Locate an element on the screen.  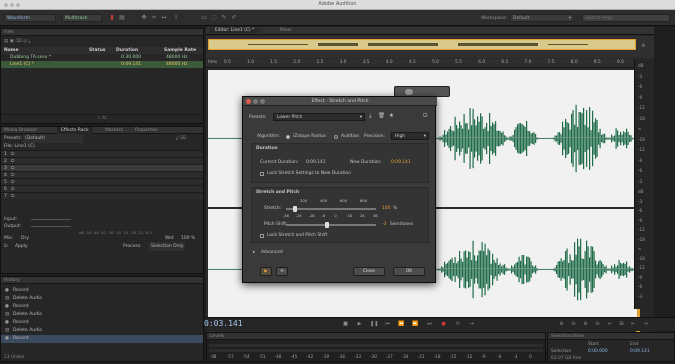
stretch-slider-knob is located at coordinates (295, 209).